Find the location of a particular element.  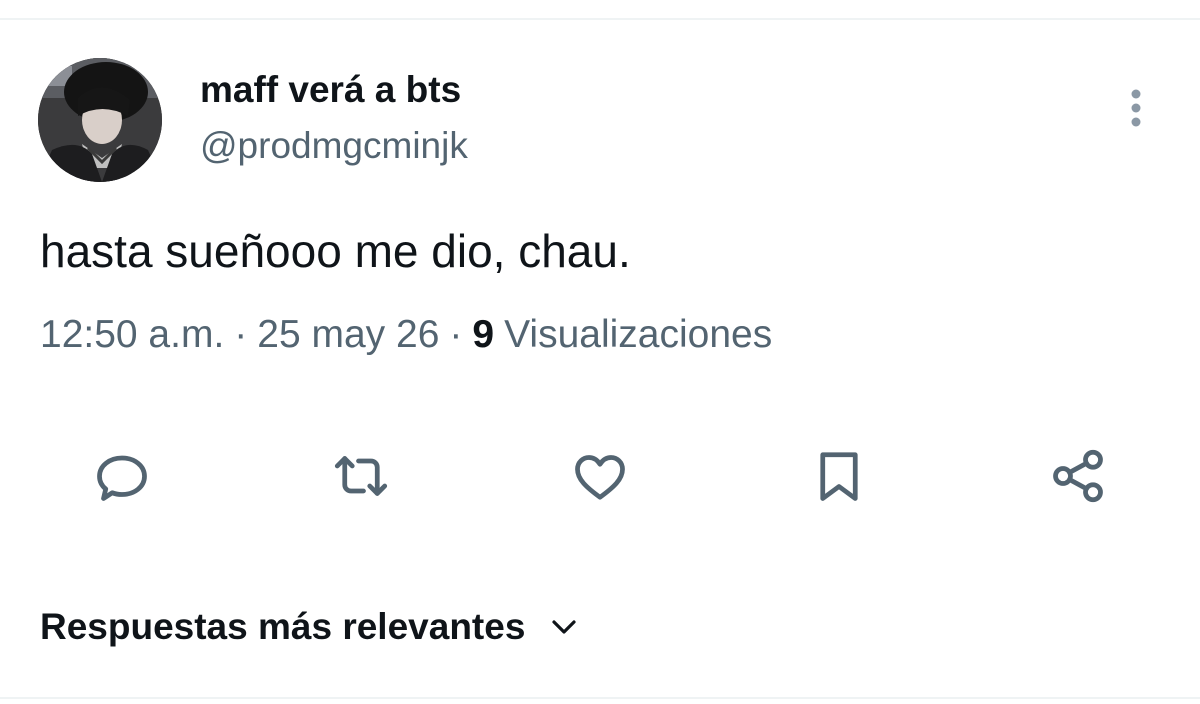

share-icon is located at coordinates (1078, 476).